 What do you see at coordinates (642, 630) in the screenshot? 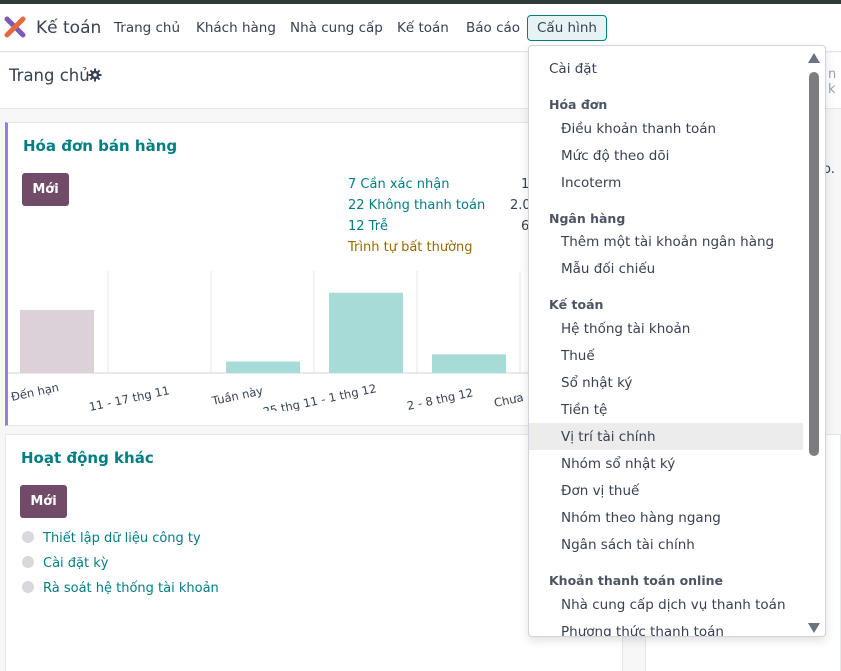
I see `menu-payment-methods: Phương thức thanh toán` at bounding box center [642, 630].